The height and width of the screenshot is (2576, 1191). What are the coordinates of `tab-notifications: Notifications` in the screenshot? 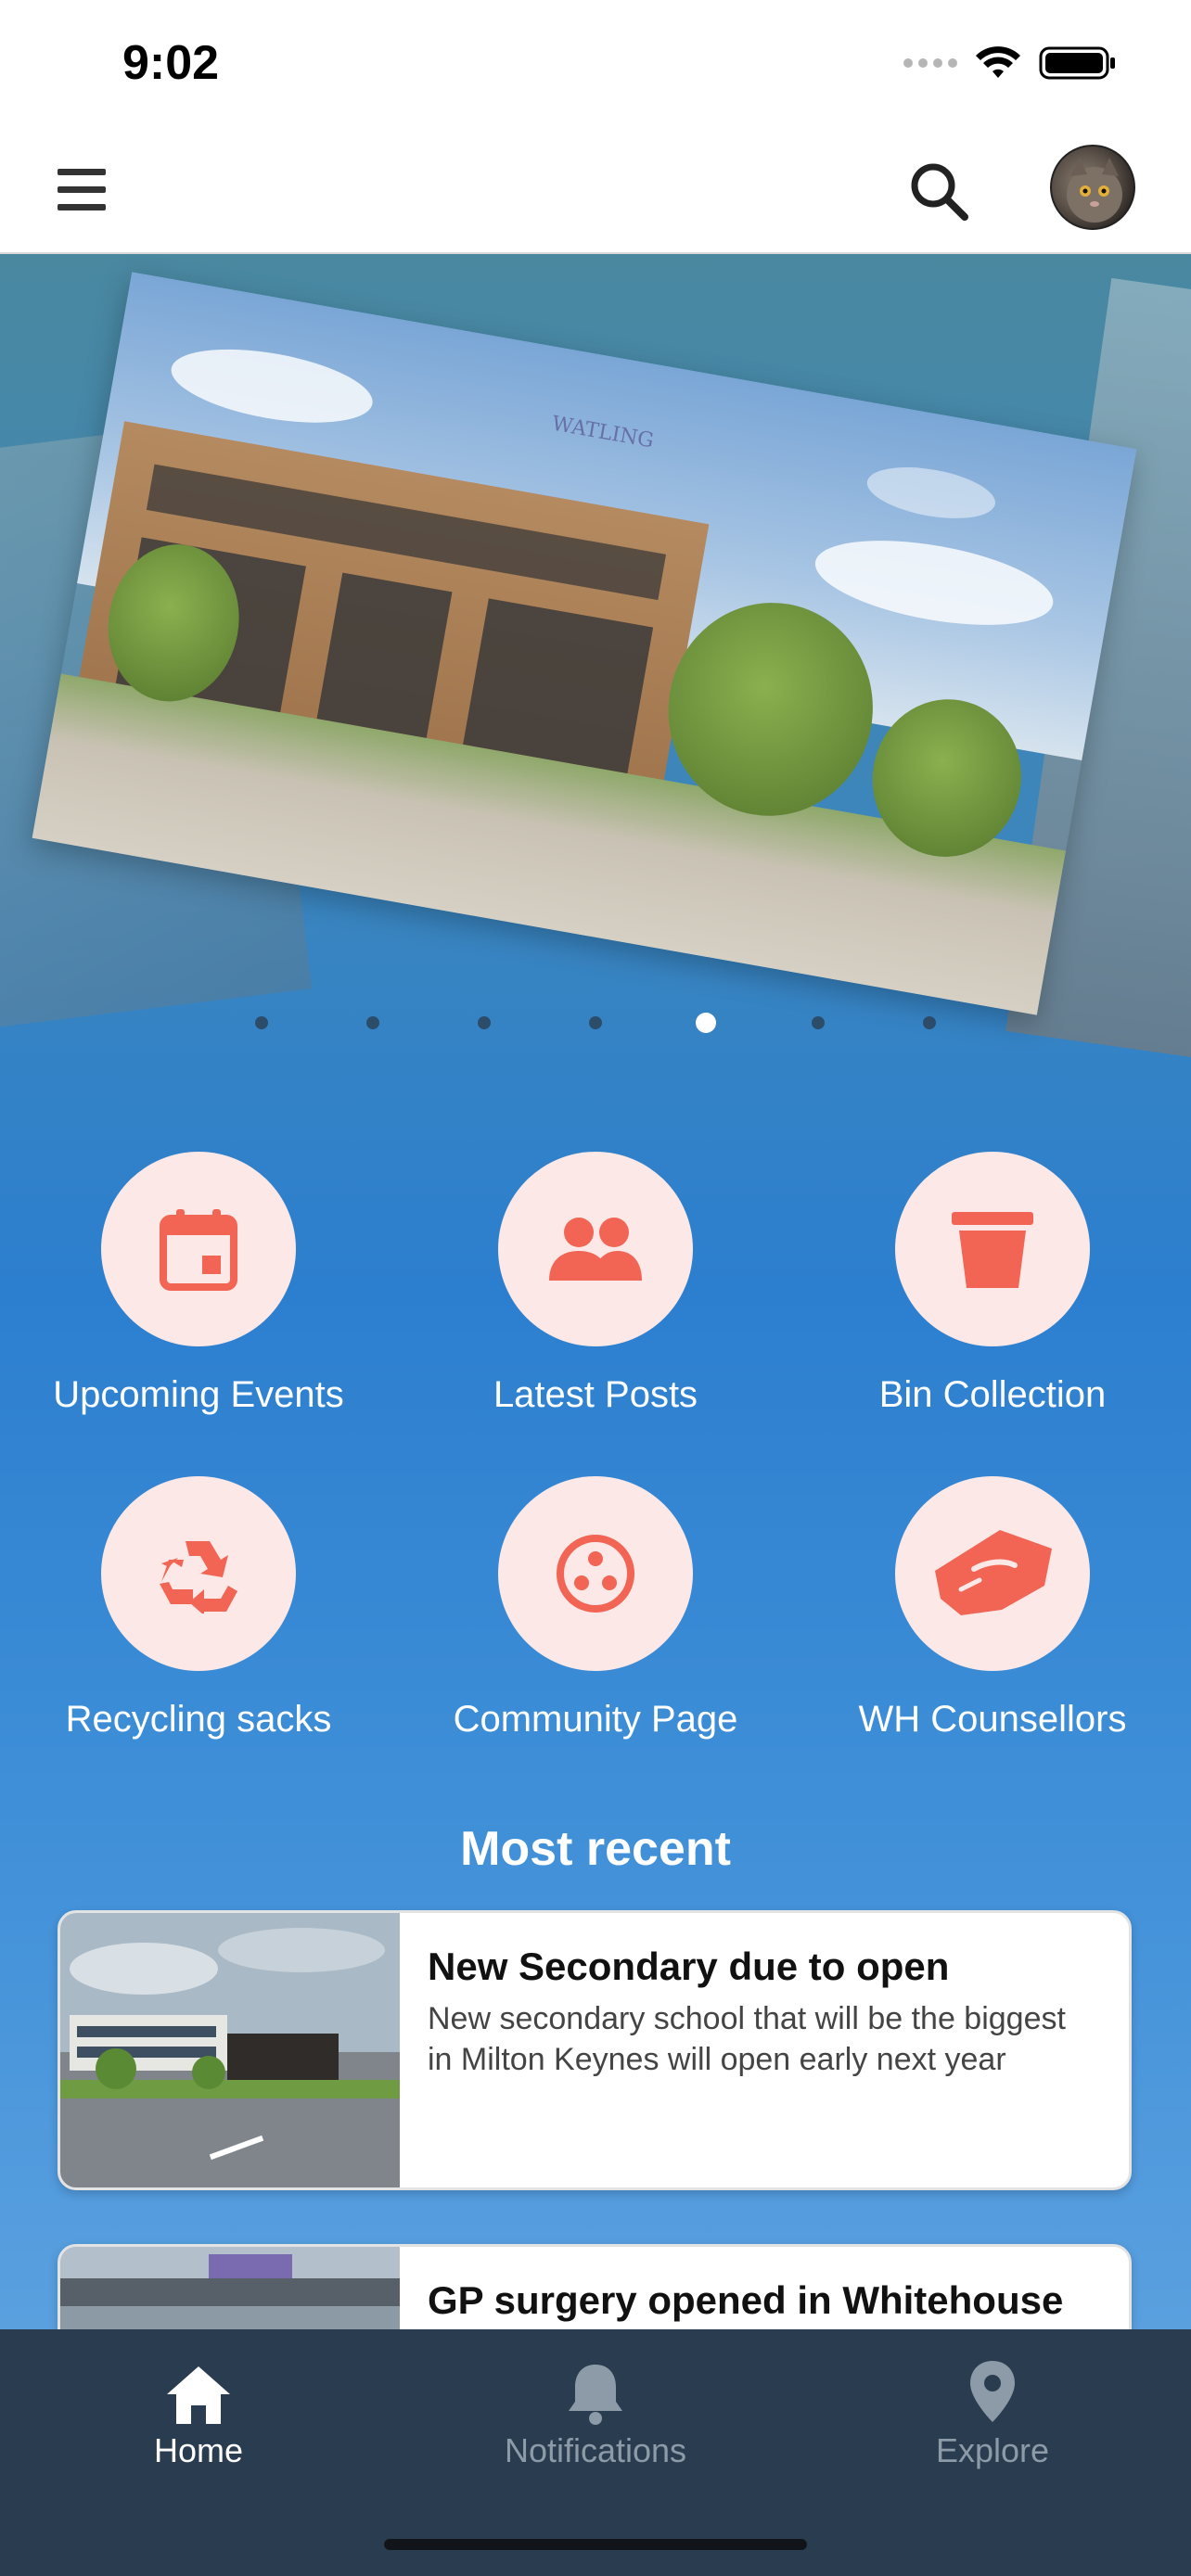 It's located at (595, 2418).